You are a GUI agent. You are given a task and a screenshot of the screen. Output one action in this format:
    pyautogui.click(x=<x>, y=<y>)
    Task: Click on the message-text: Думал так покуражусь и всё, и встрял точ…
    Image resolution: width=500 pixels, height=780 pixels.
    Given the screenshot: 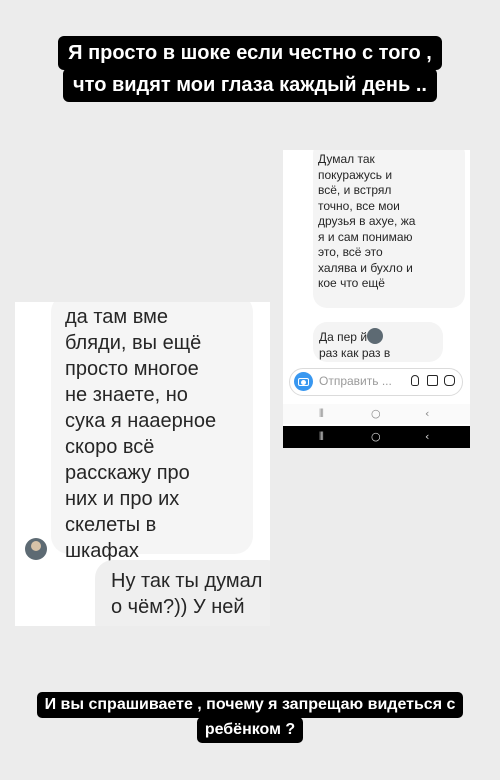 What is the action you would take?
    pyautogui.click(x=367, y=221)
    